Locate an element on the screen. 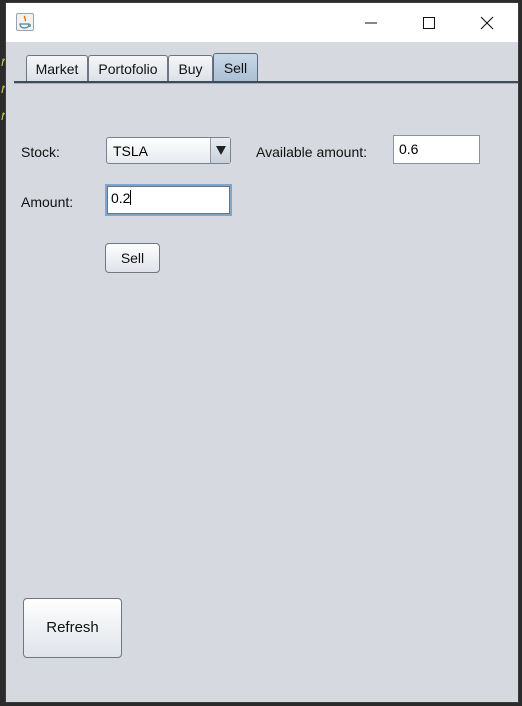  dropdown-arrow-button is located at coordinates (220, 150).